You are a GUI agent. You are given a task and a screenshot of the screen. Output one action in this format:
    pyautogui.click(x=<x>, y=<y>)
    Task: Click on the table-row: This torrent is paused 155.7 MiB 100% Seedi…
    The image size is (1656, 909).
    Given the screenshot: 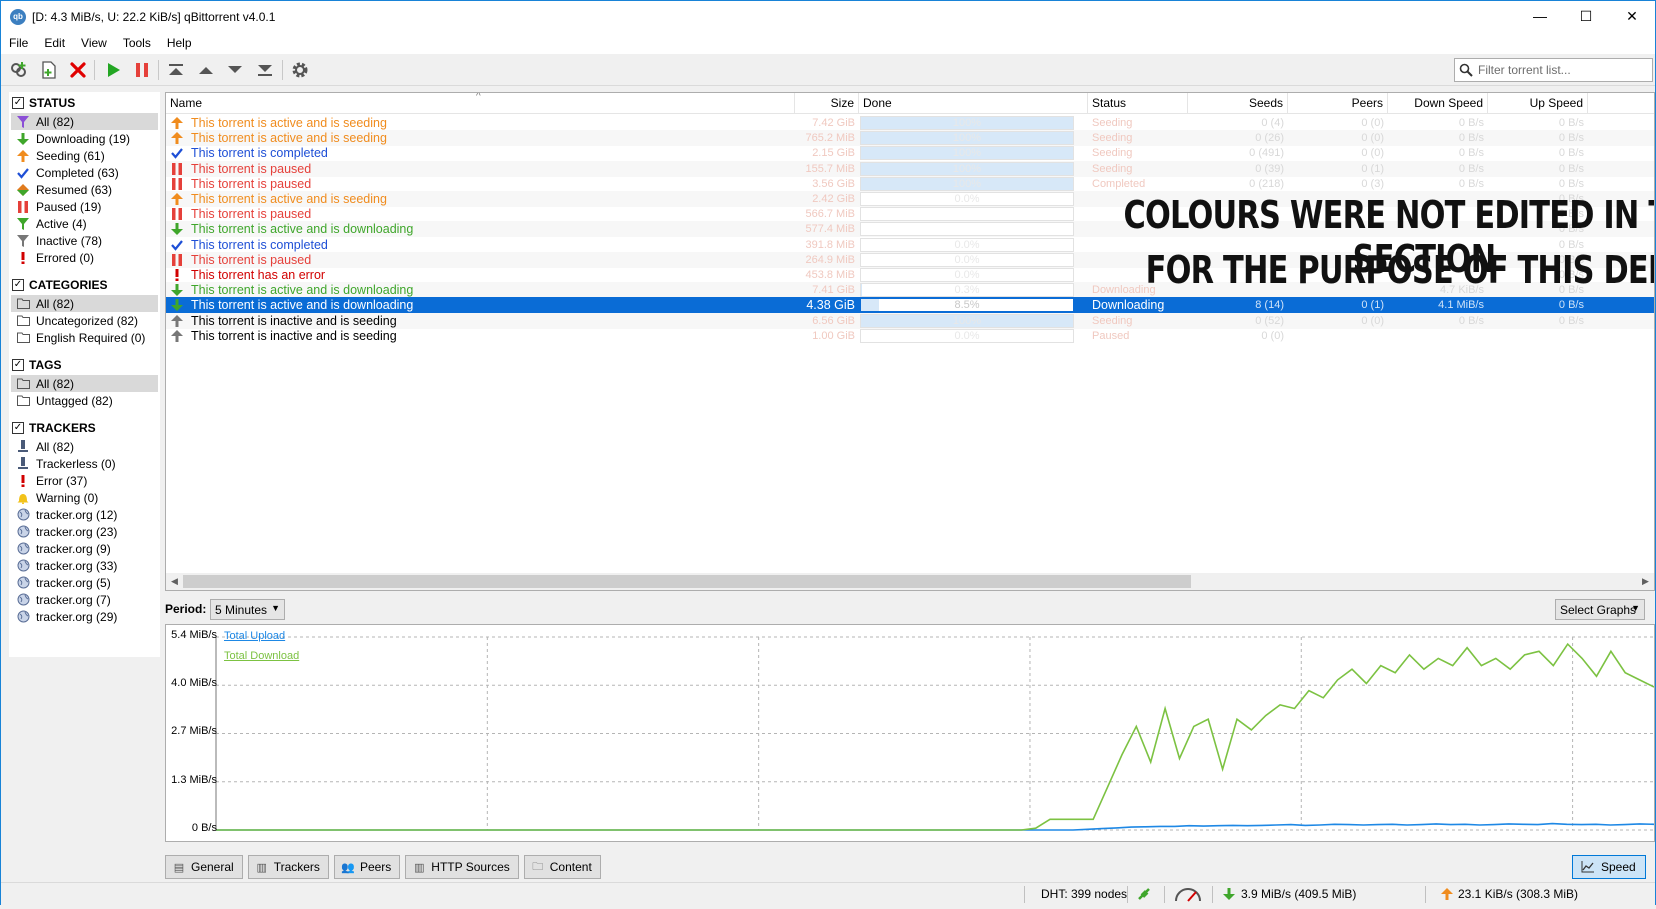 What is the action you would take?
    pyautogui.click(x=910, y=168)
    